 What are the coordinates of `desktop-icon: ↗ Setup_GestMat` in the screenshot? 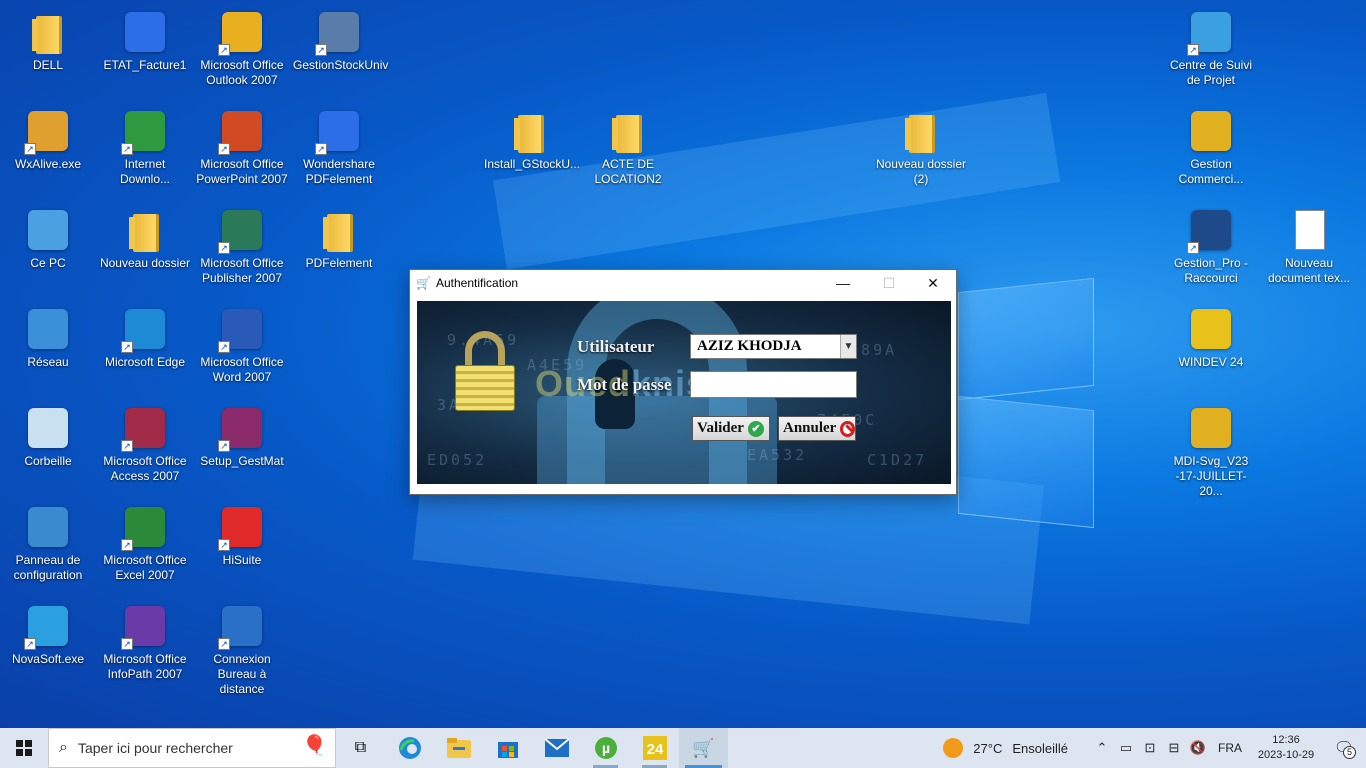 It's located at (242, 436).